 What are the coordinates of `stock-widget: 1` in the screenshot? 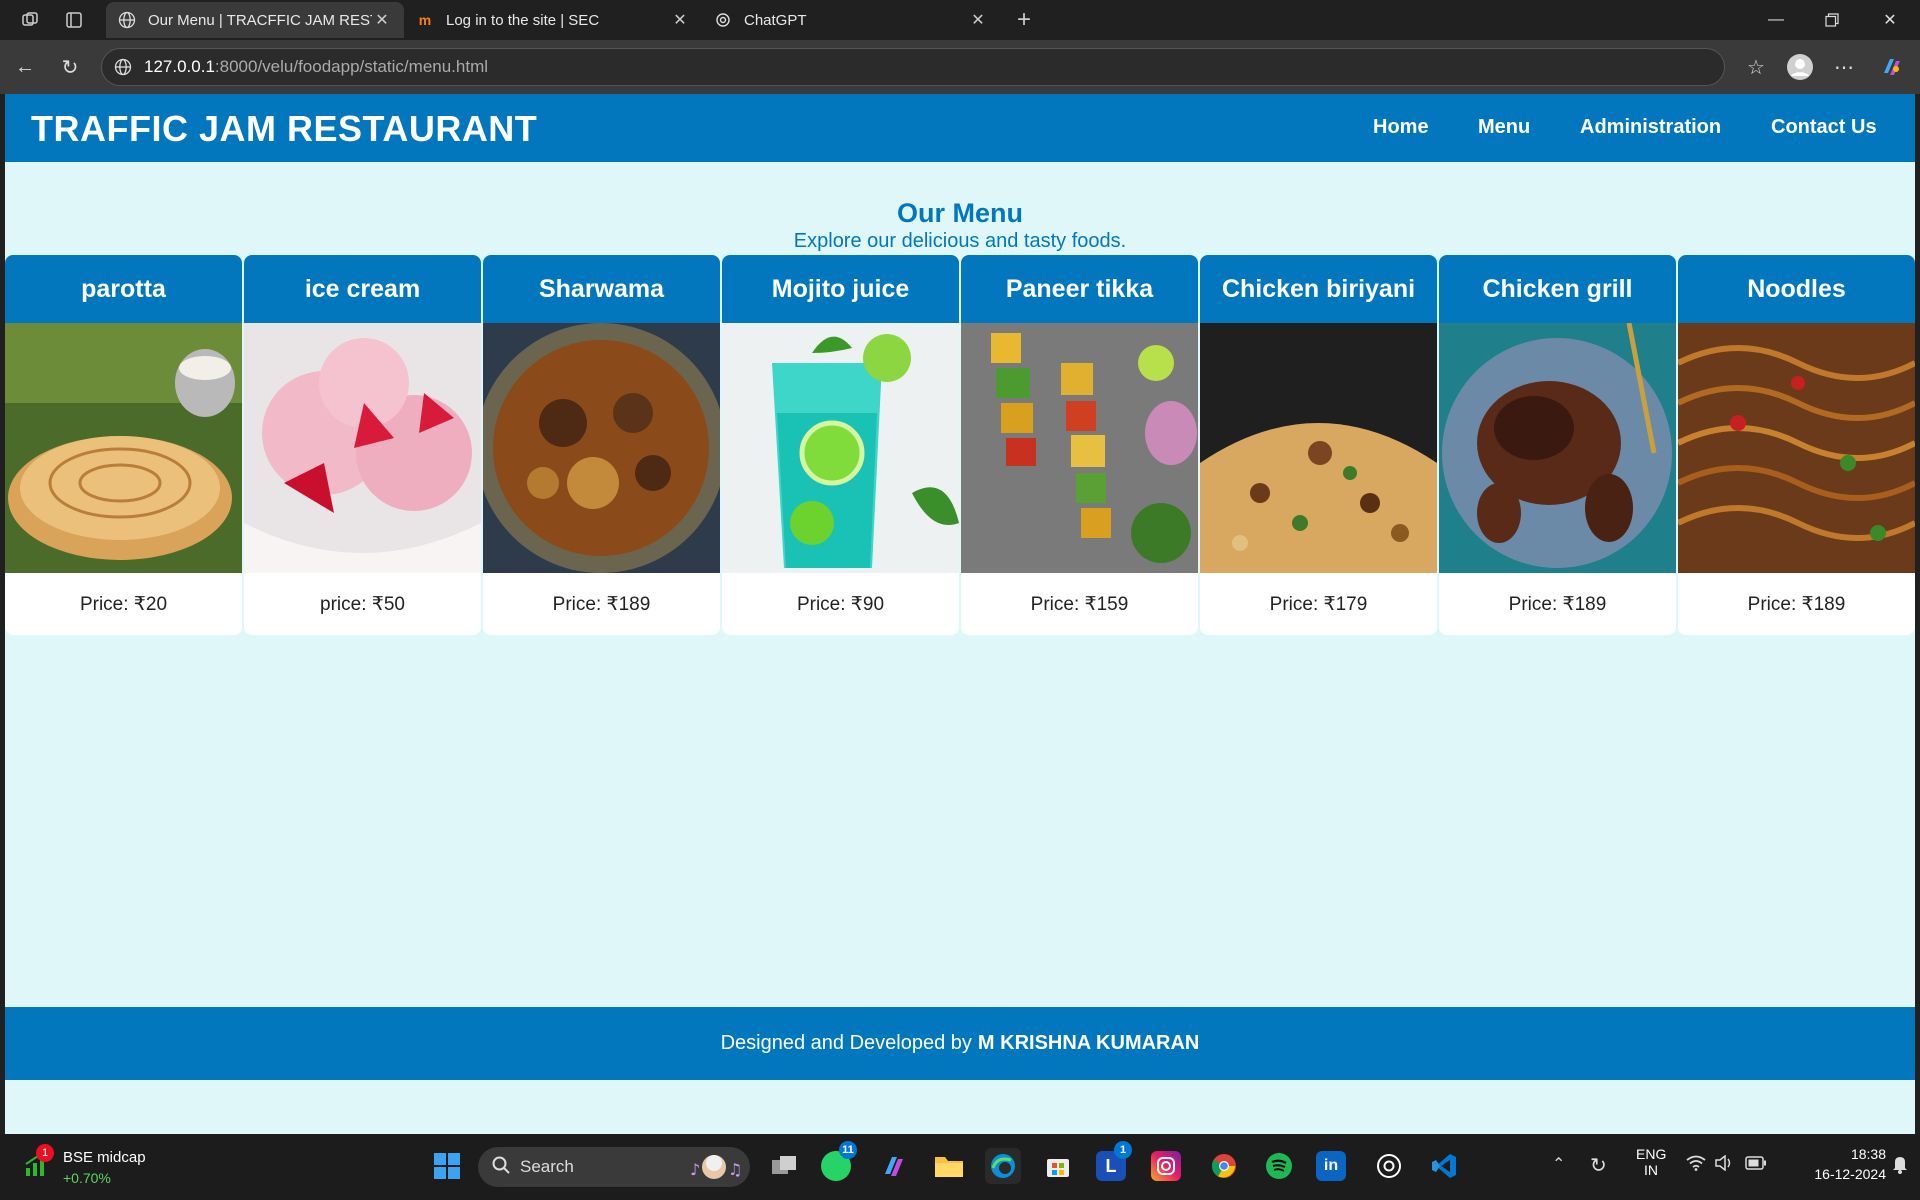 It's located at (39, 1163).